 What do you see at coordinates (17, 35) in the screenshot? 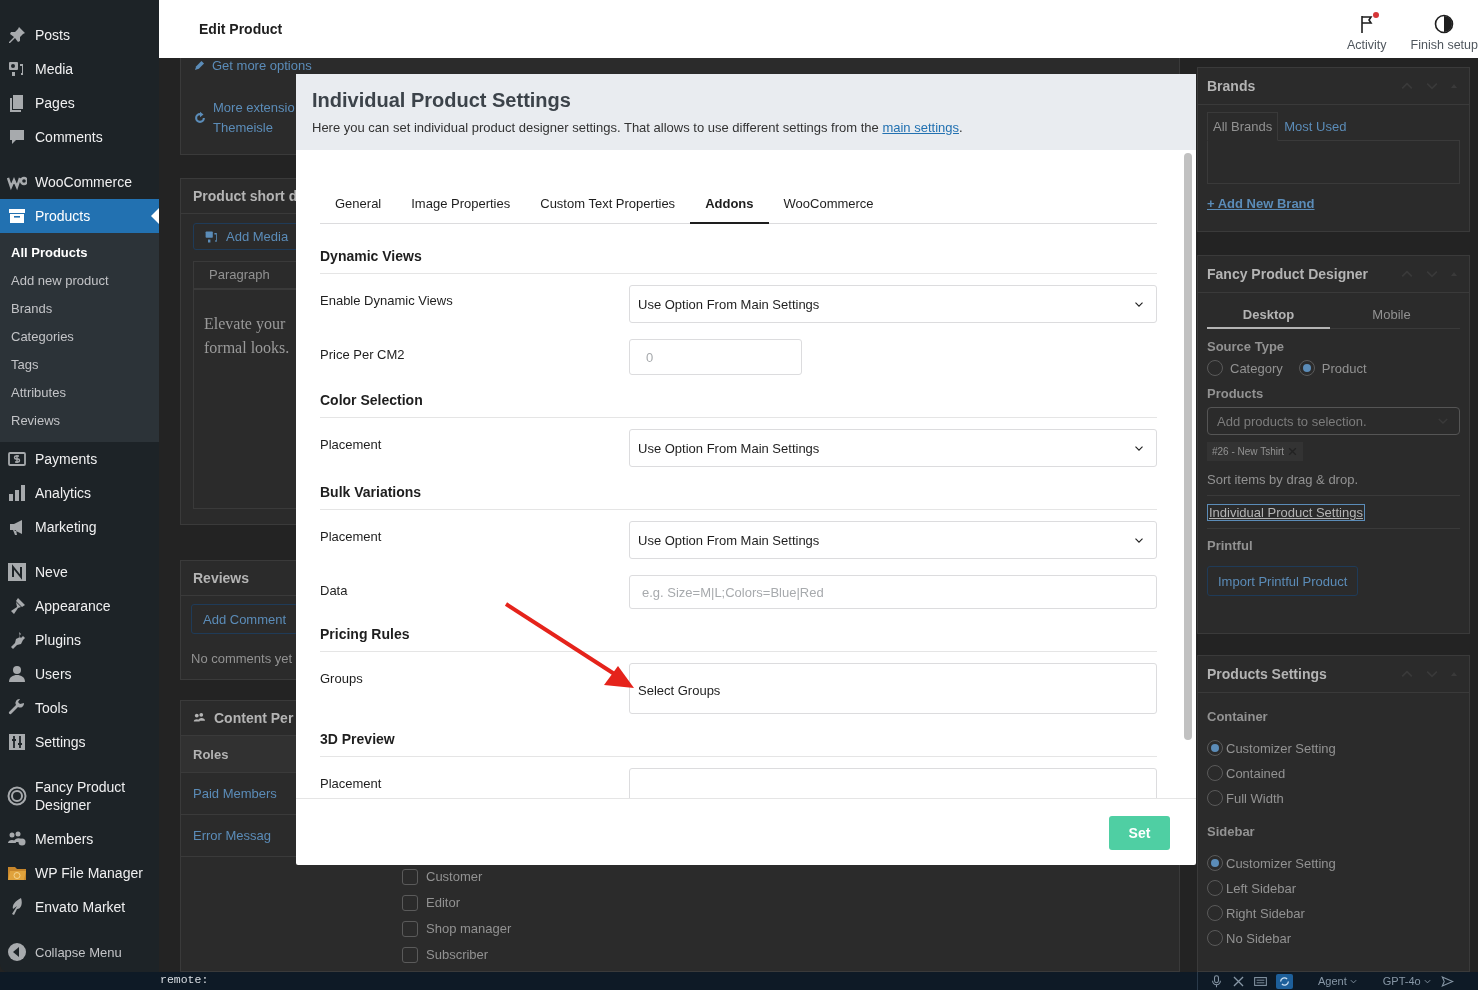
I see `pin-icon` at bounding box center [17, 35].